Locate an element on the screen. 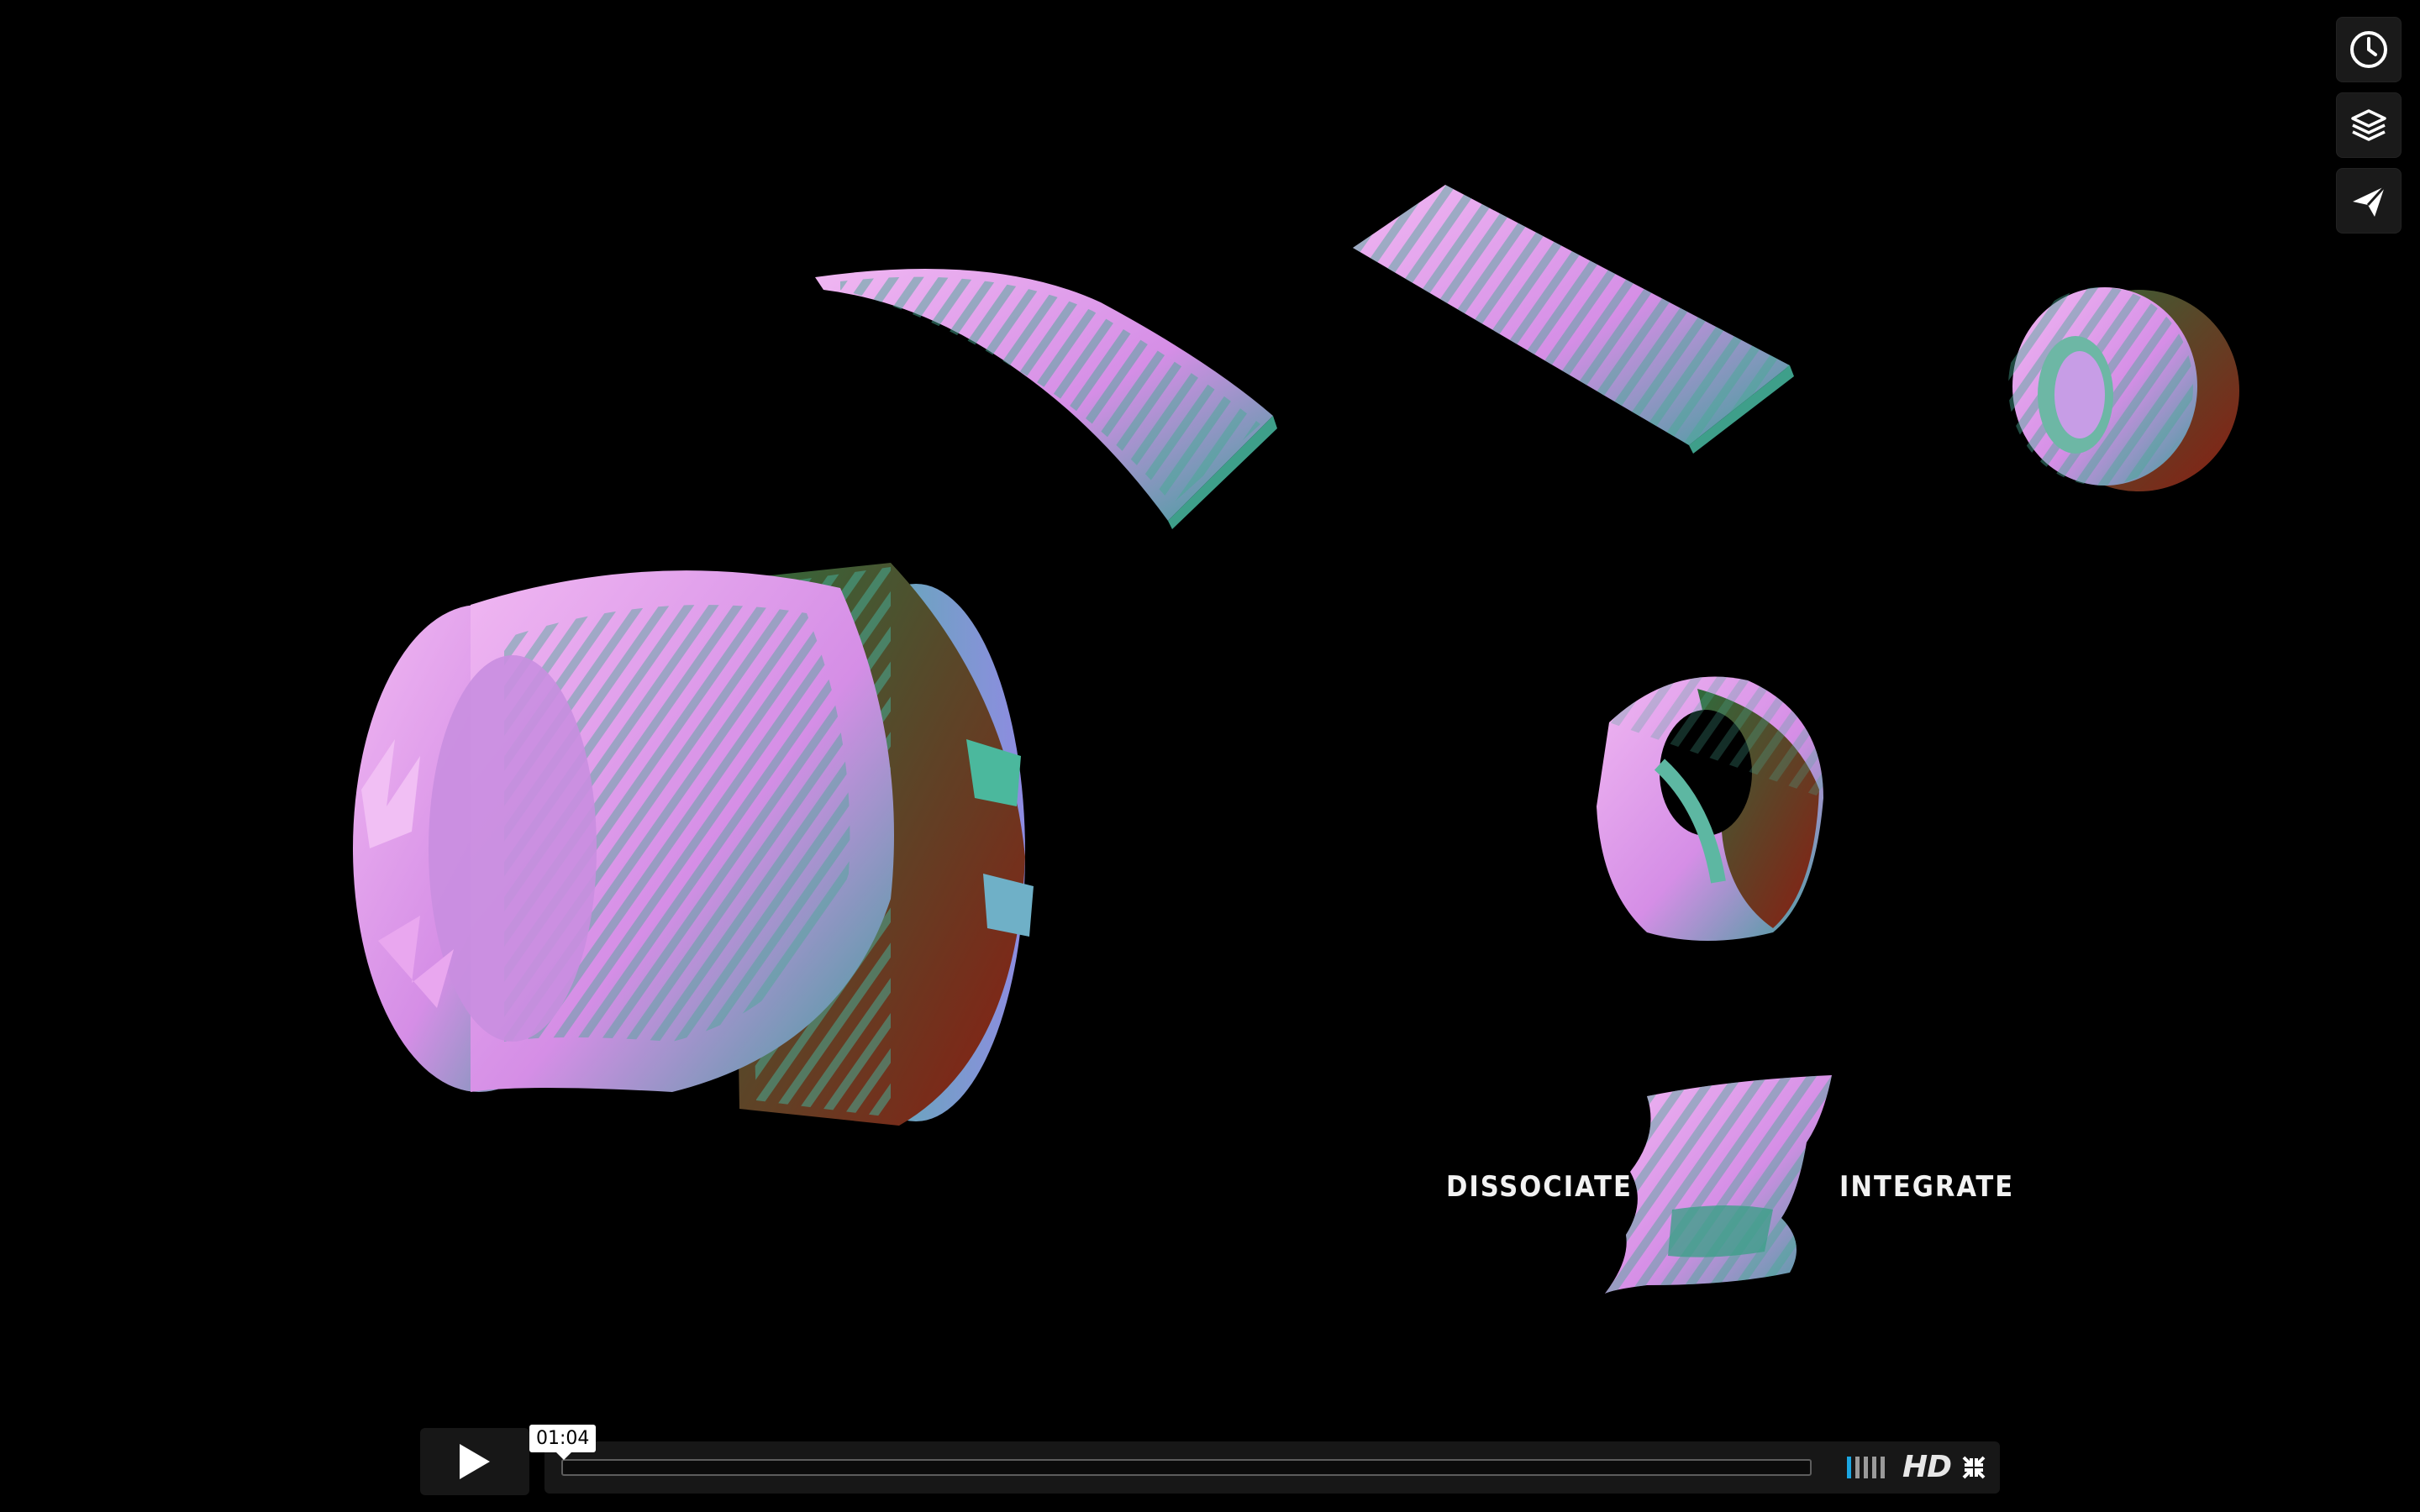  caption-integrate: INTEGRATE is located at coordinates (1927, 1187).